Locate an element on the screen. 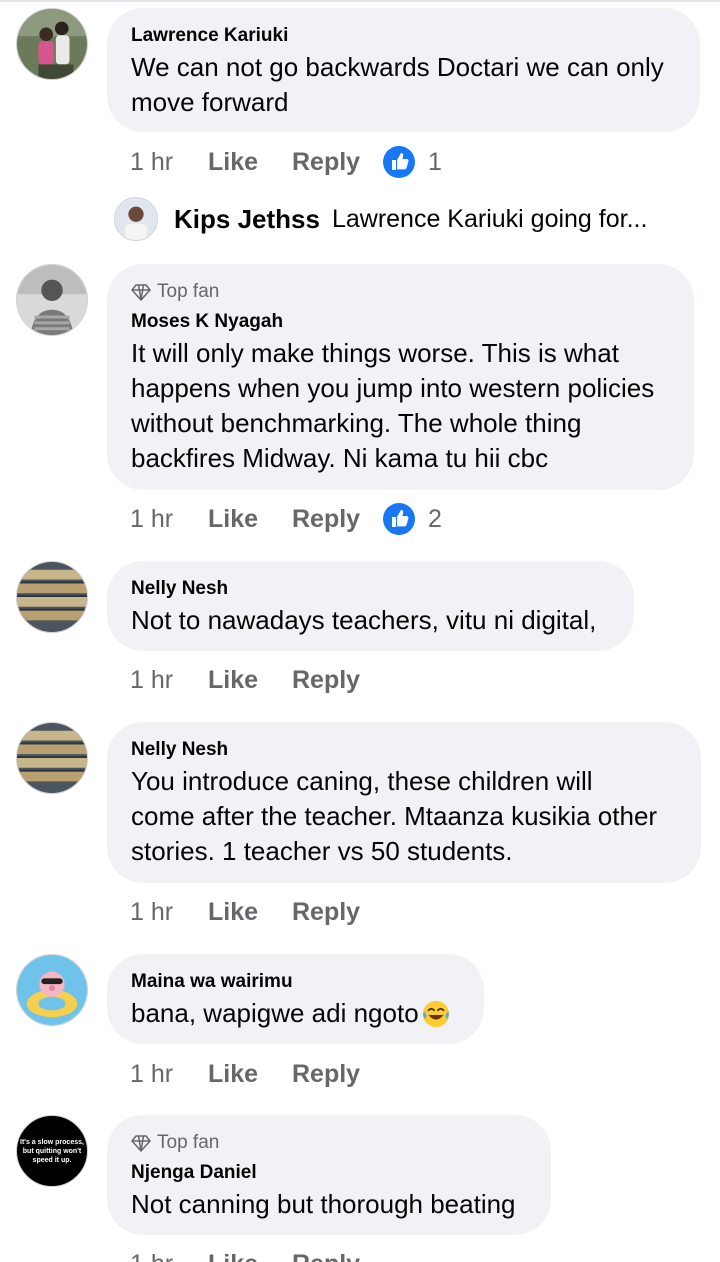  comment-text: bana, wapigwe adi ngoto is located at coordinates (295, 1013).